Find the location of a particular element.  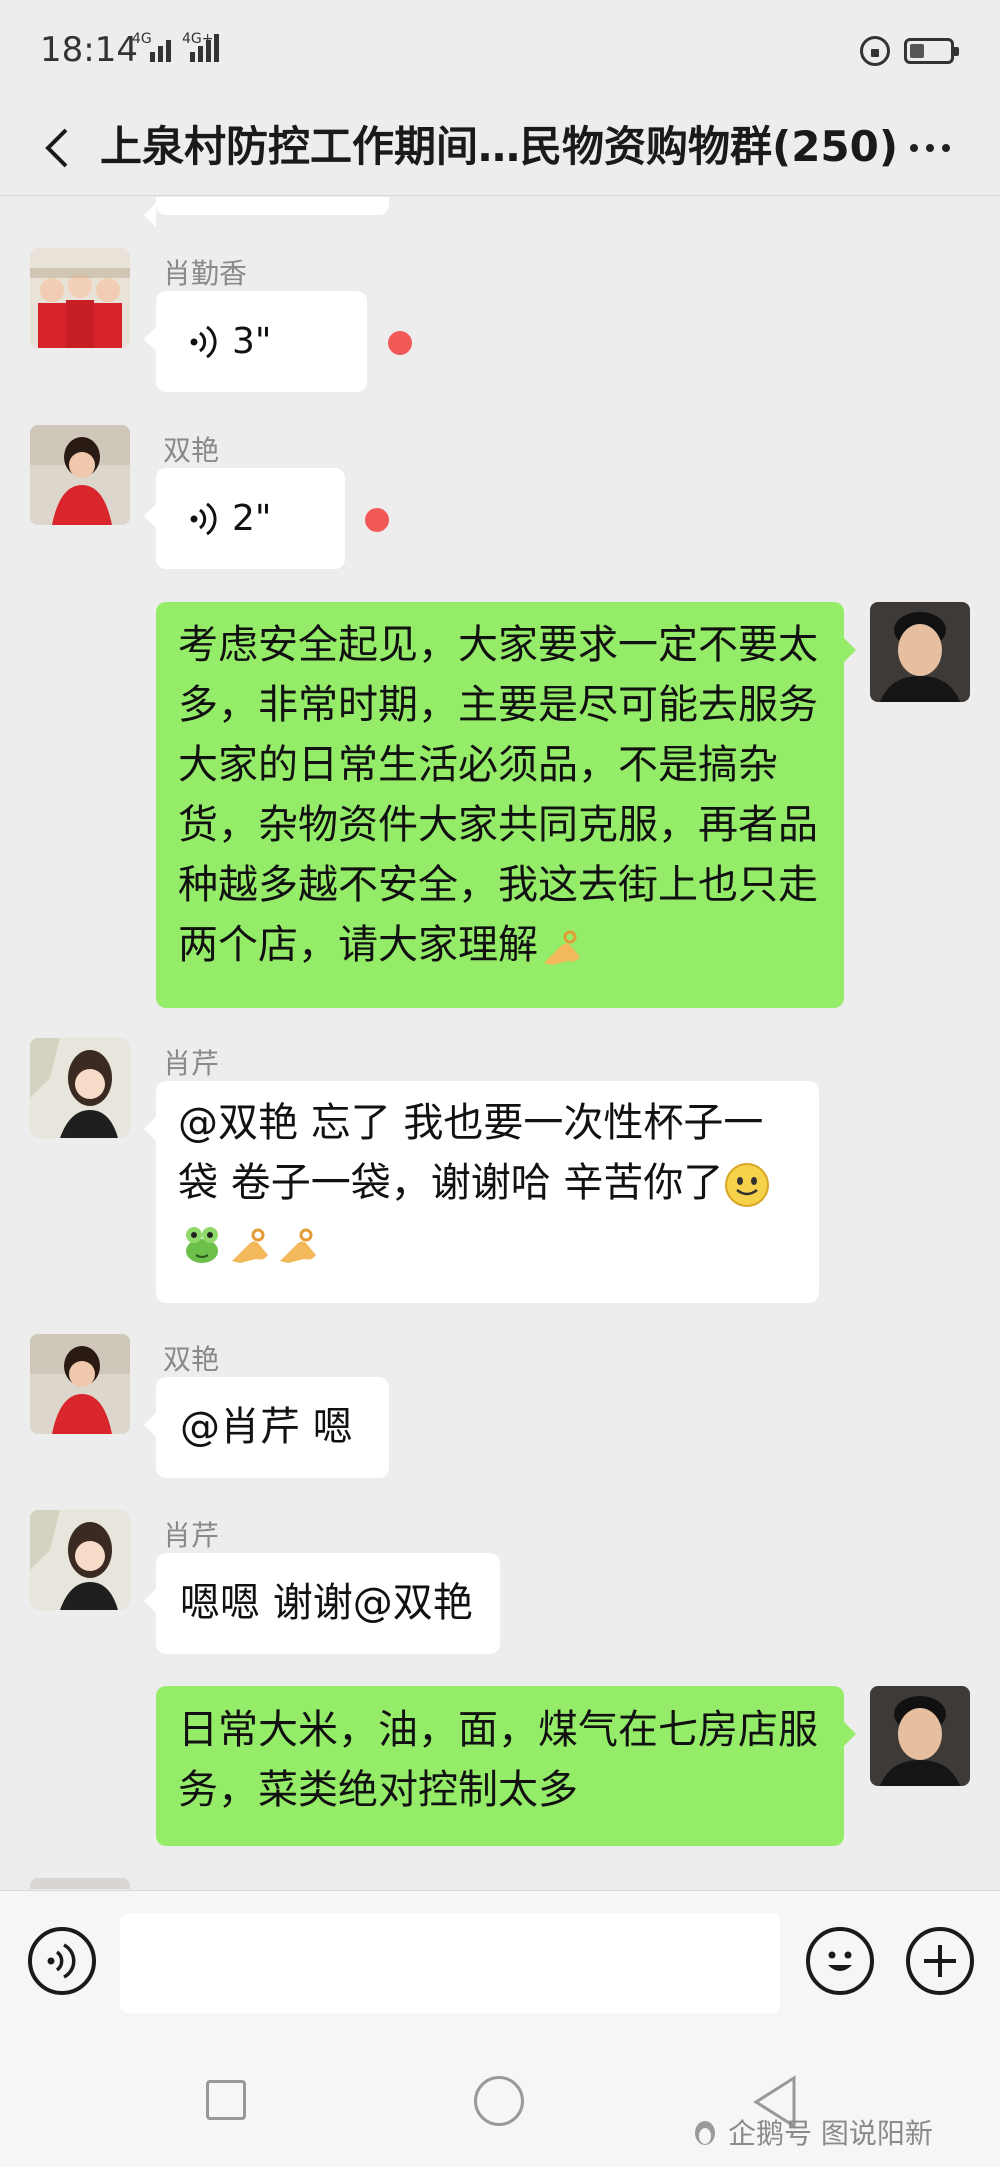

message-text: 嗯嗯 谢谢@双艳 is located at coordinates (326, 1603).